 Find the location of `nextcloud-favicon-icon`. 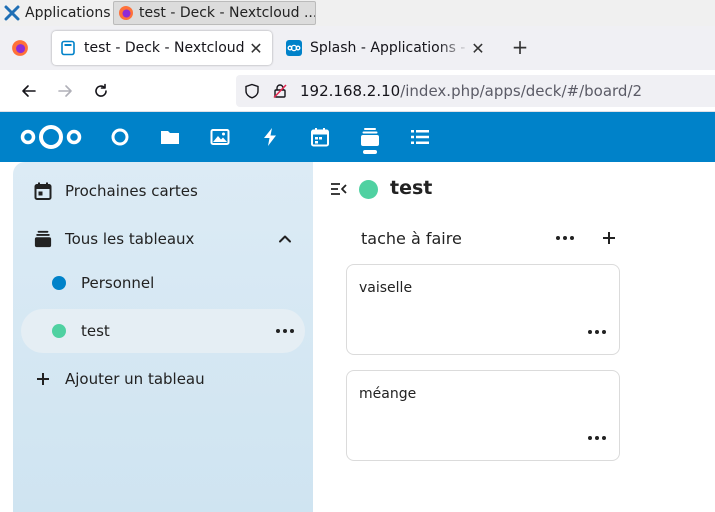

nextcloud-favicon-icon is located at coordinates (294, 48).